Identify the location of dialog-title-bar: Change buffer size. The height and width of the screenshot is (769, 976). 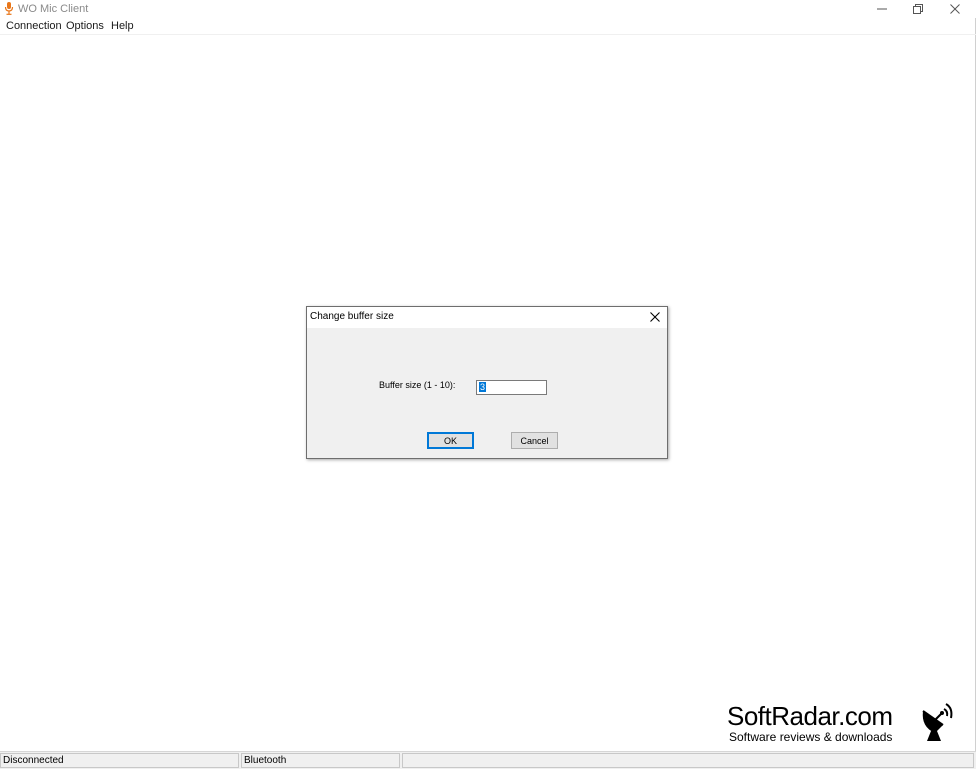
(487, 317).